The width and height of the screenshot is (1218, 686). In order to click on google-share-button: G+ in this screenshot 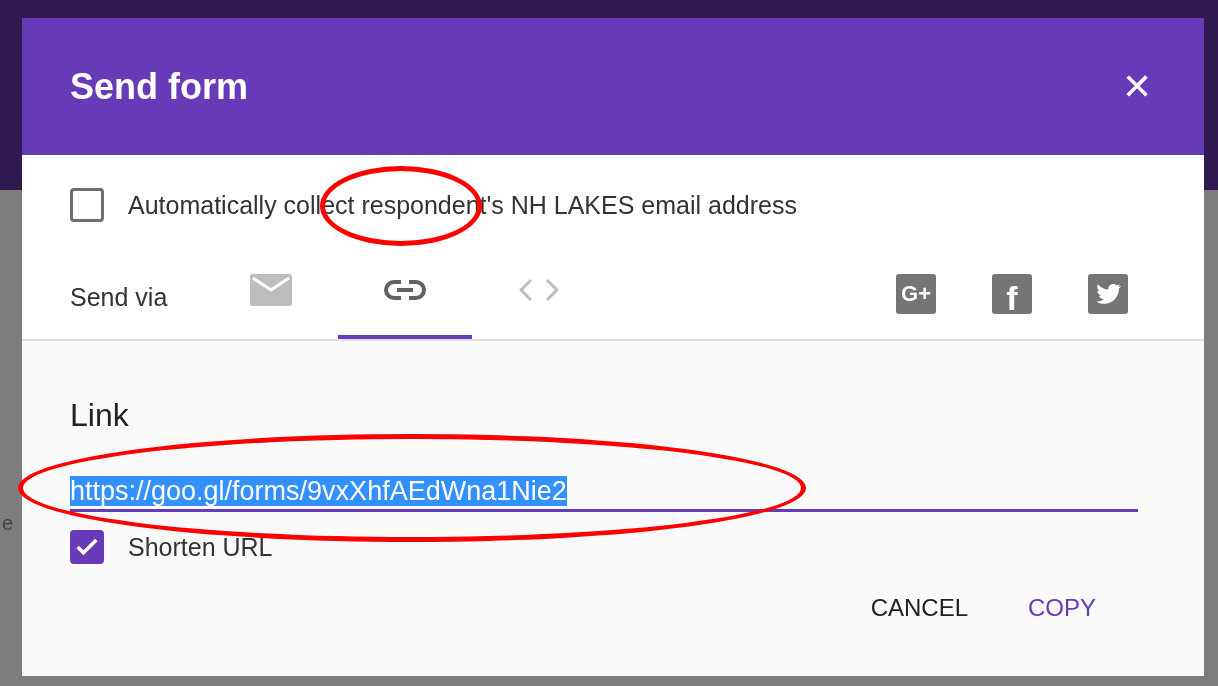, I will do `click(916, 294)`.